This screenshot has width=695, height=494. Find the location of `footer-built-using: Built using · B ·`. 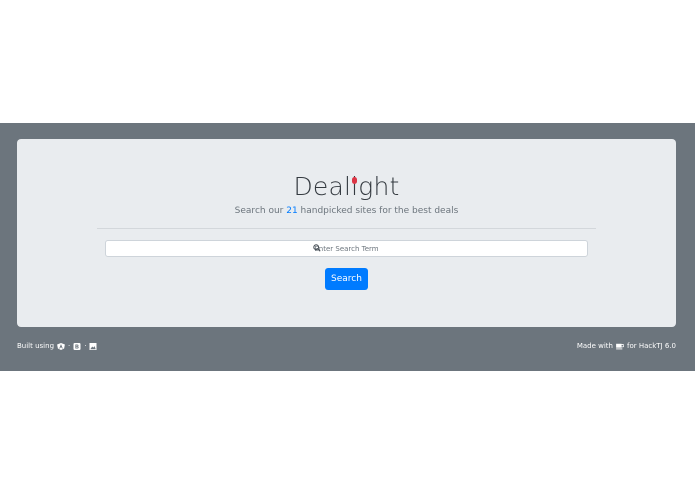

footer-built-using: Built using · B · is located at coordinates (57, 346).